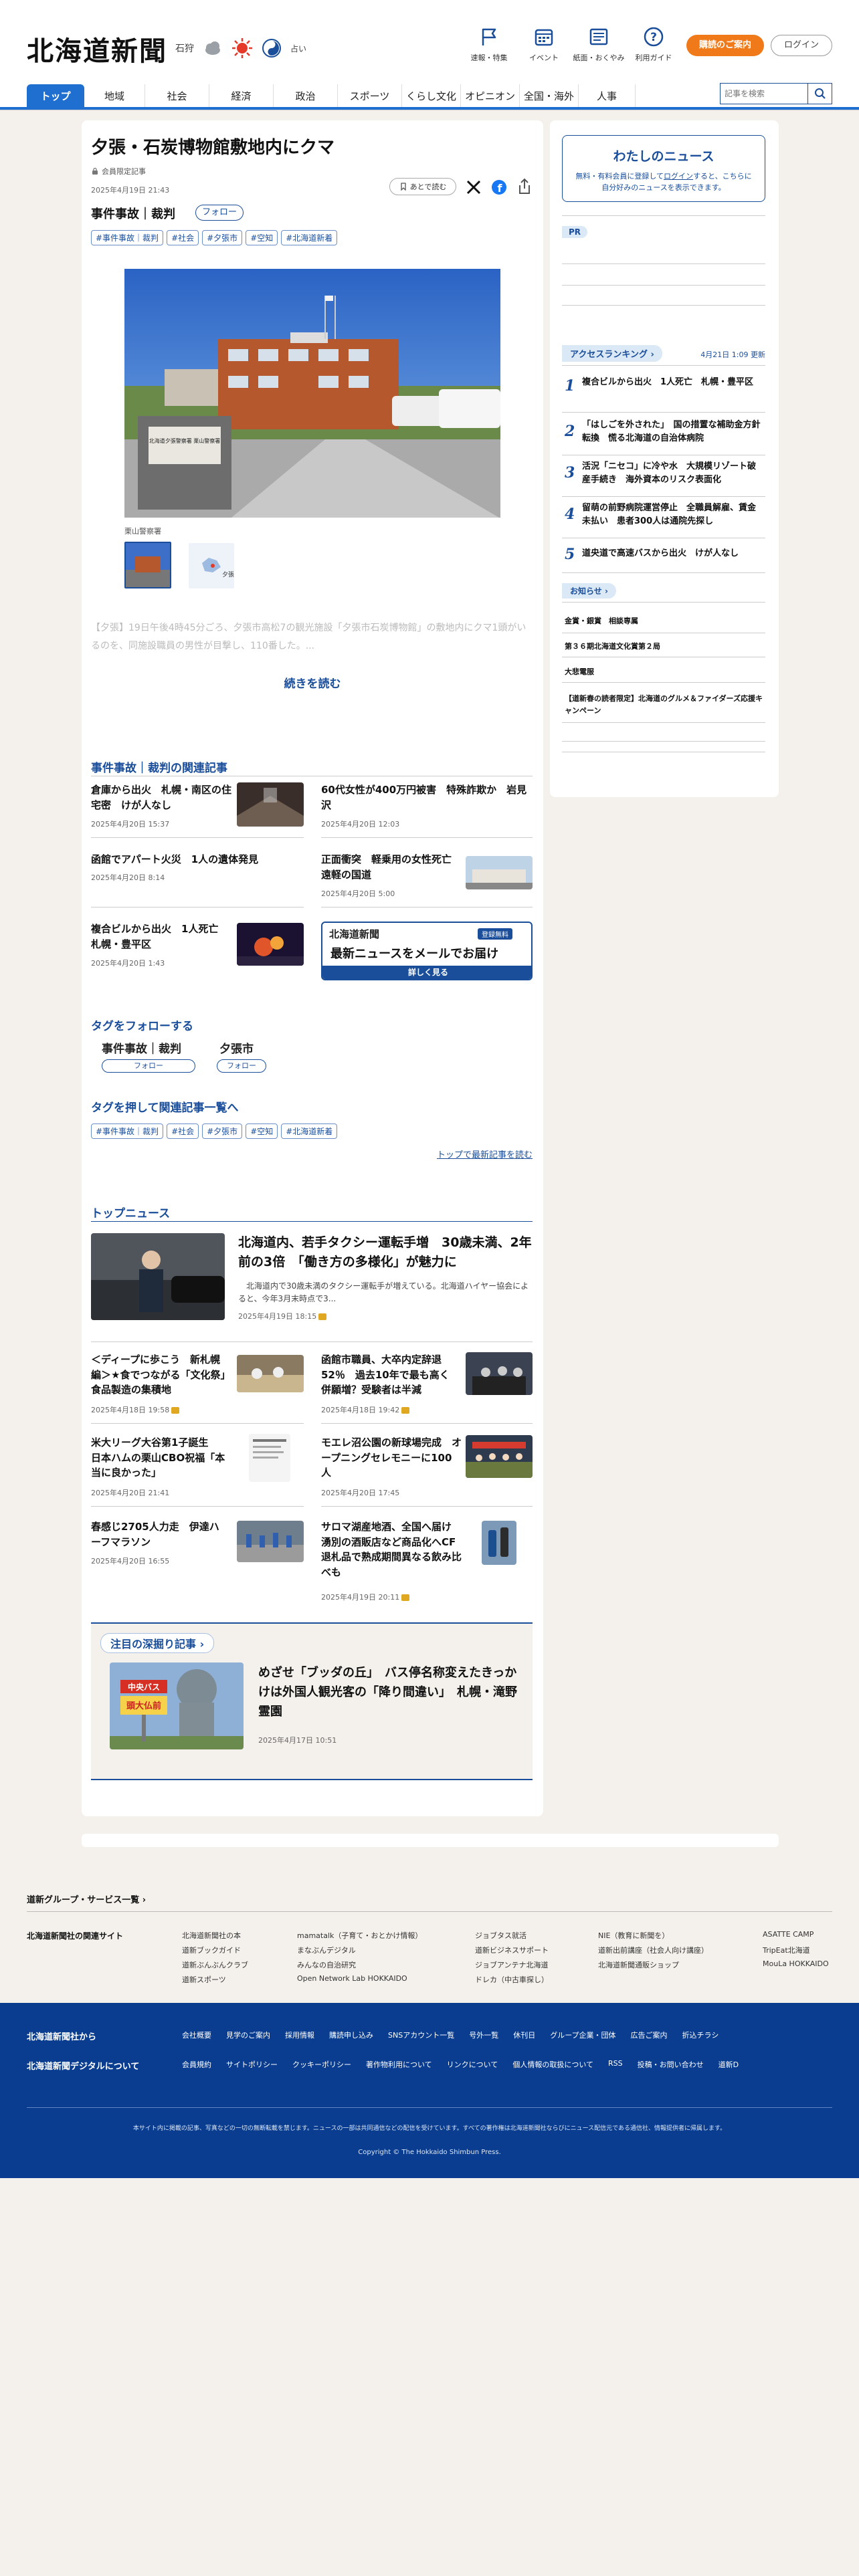 This screenshot has height=2576, width=859. I want to click on top-news-item-title: ＜ディープに歩こう 新札幌編＞★食でつながる「文化祭」 食品製造の集積地, so click(163, 1375).